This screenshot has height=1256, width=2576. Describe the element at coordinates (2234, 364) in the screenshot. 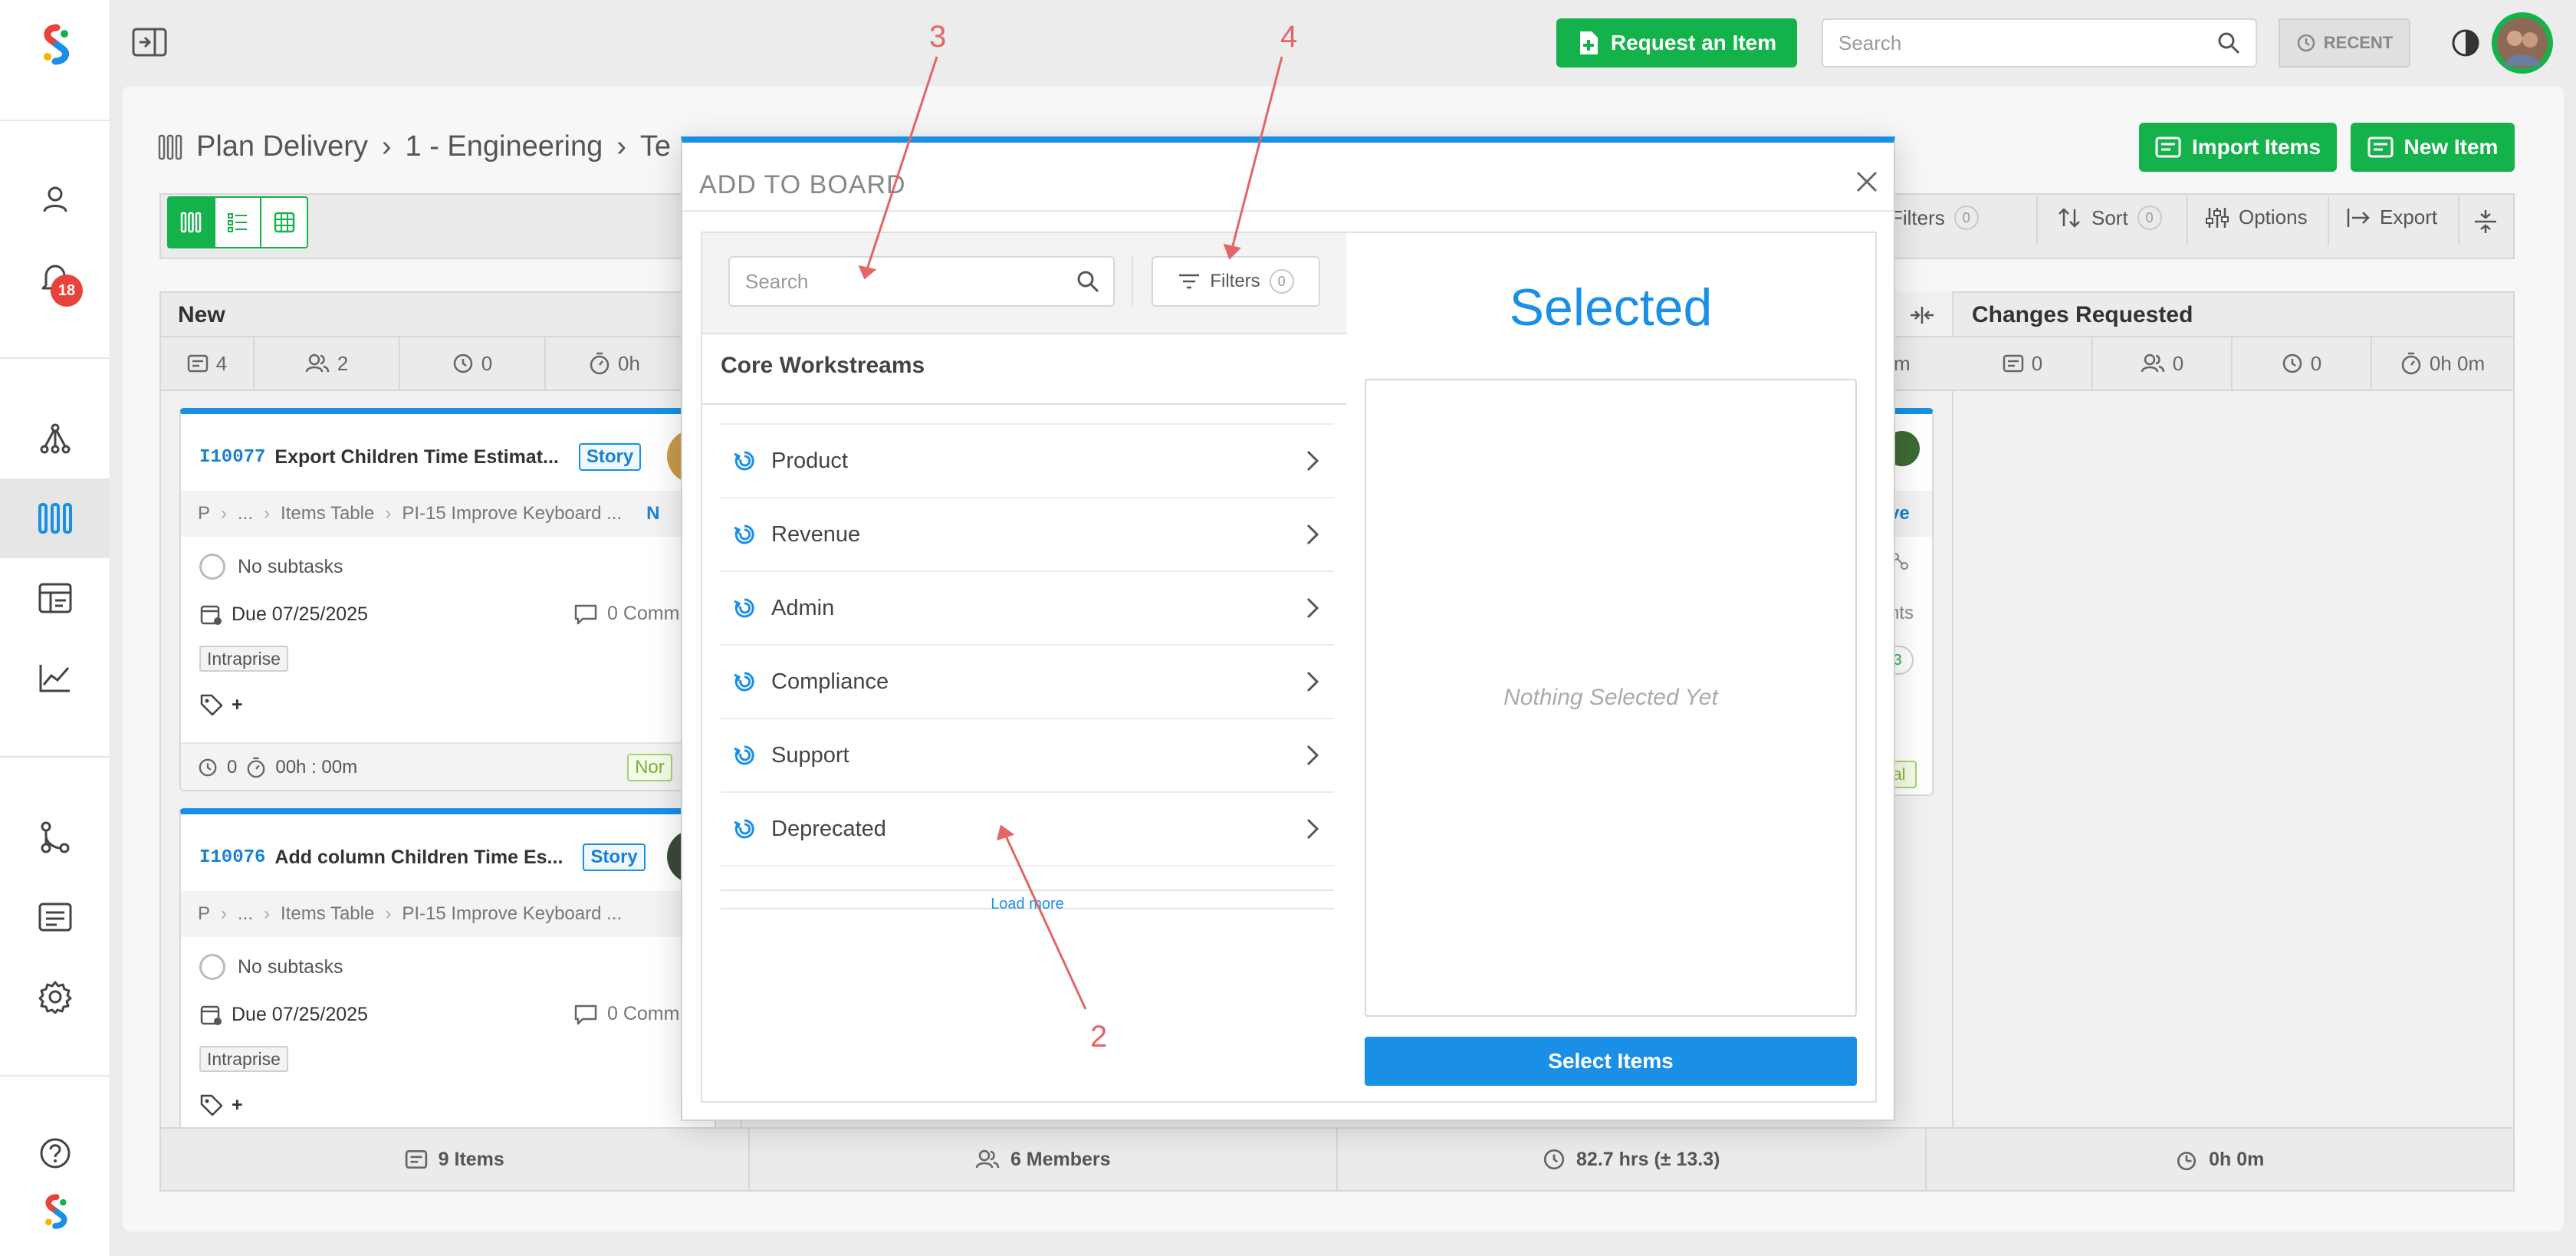

I see `column-stats-changes: 0 0 0 0h 0m` at that location.